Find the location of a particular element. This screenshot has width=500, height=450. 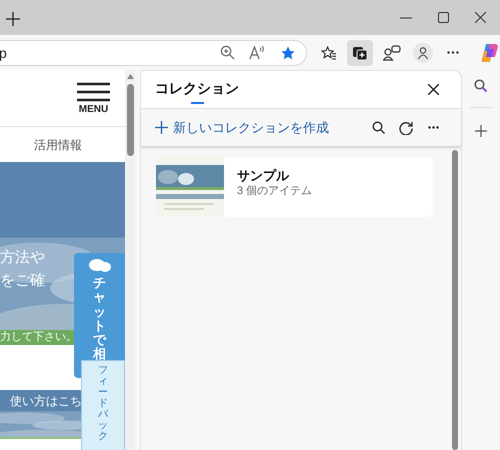

add-icon is located at coordinates (481, 131).